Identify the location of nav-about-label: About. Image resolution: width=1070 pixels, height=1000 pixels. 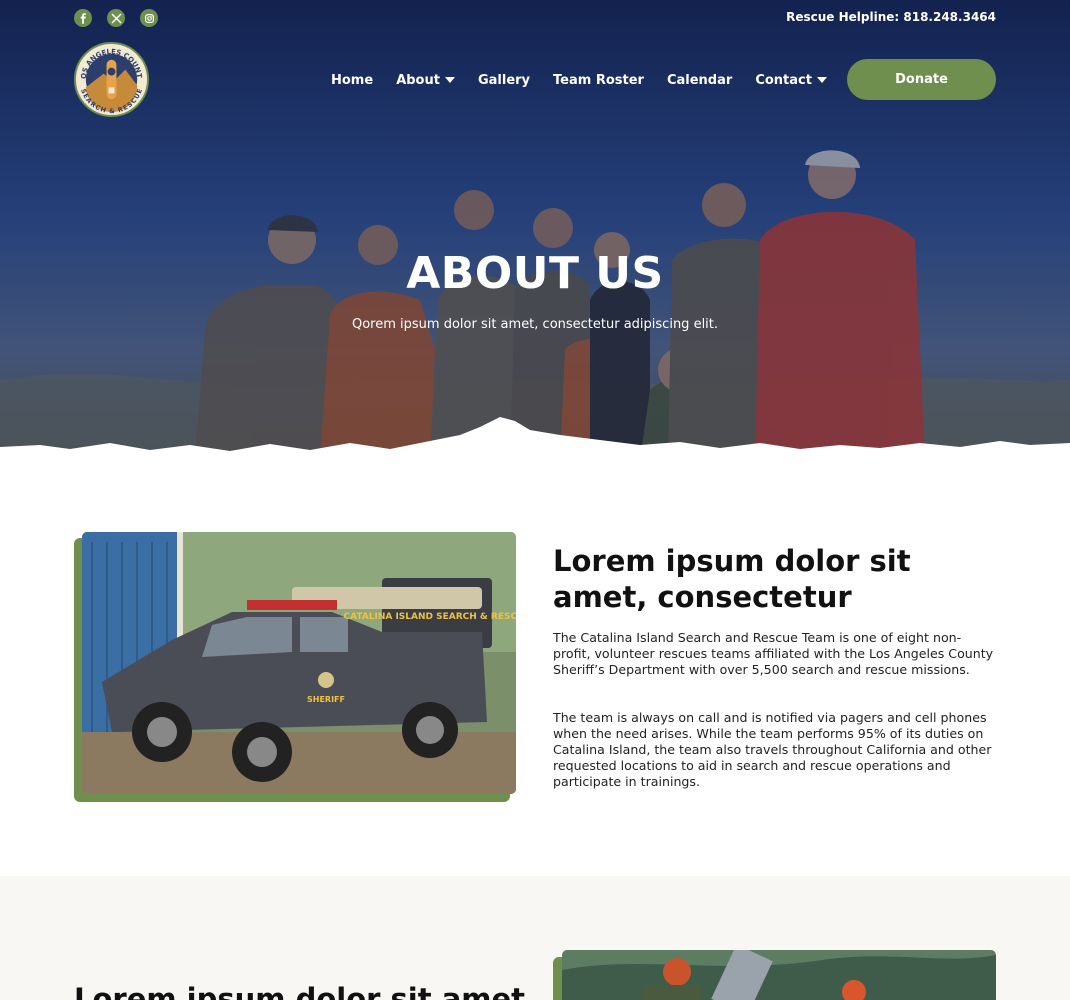
(418, 80).